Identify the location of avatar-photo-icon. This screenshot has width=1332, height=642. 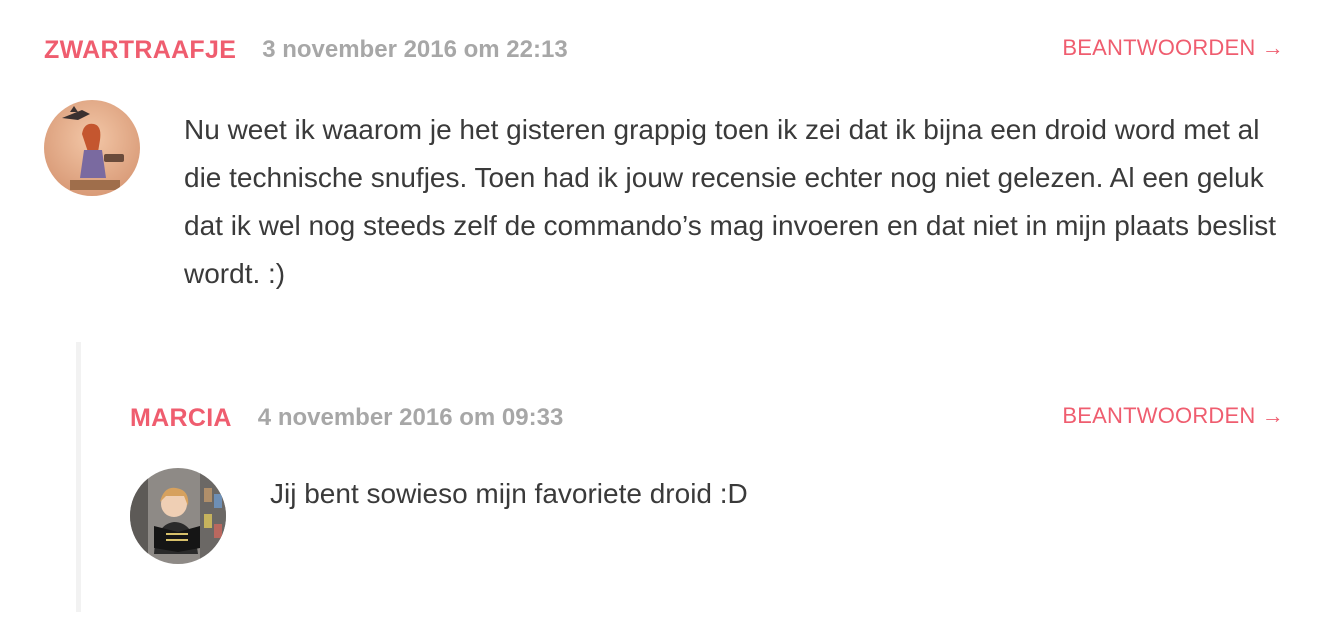
(178, 516).